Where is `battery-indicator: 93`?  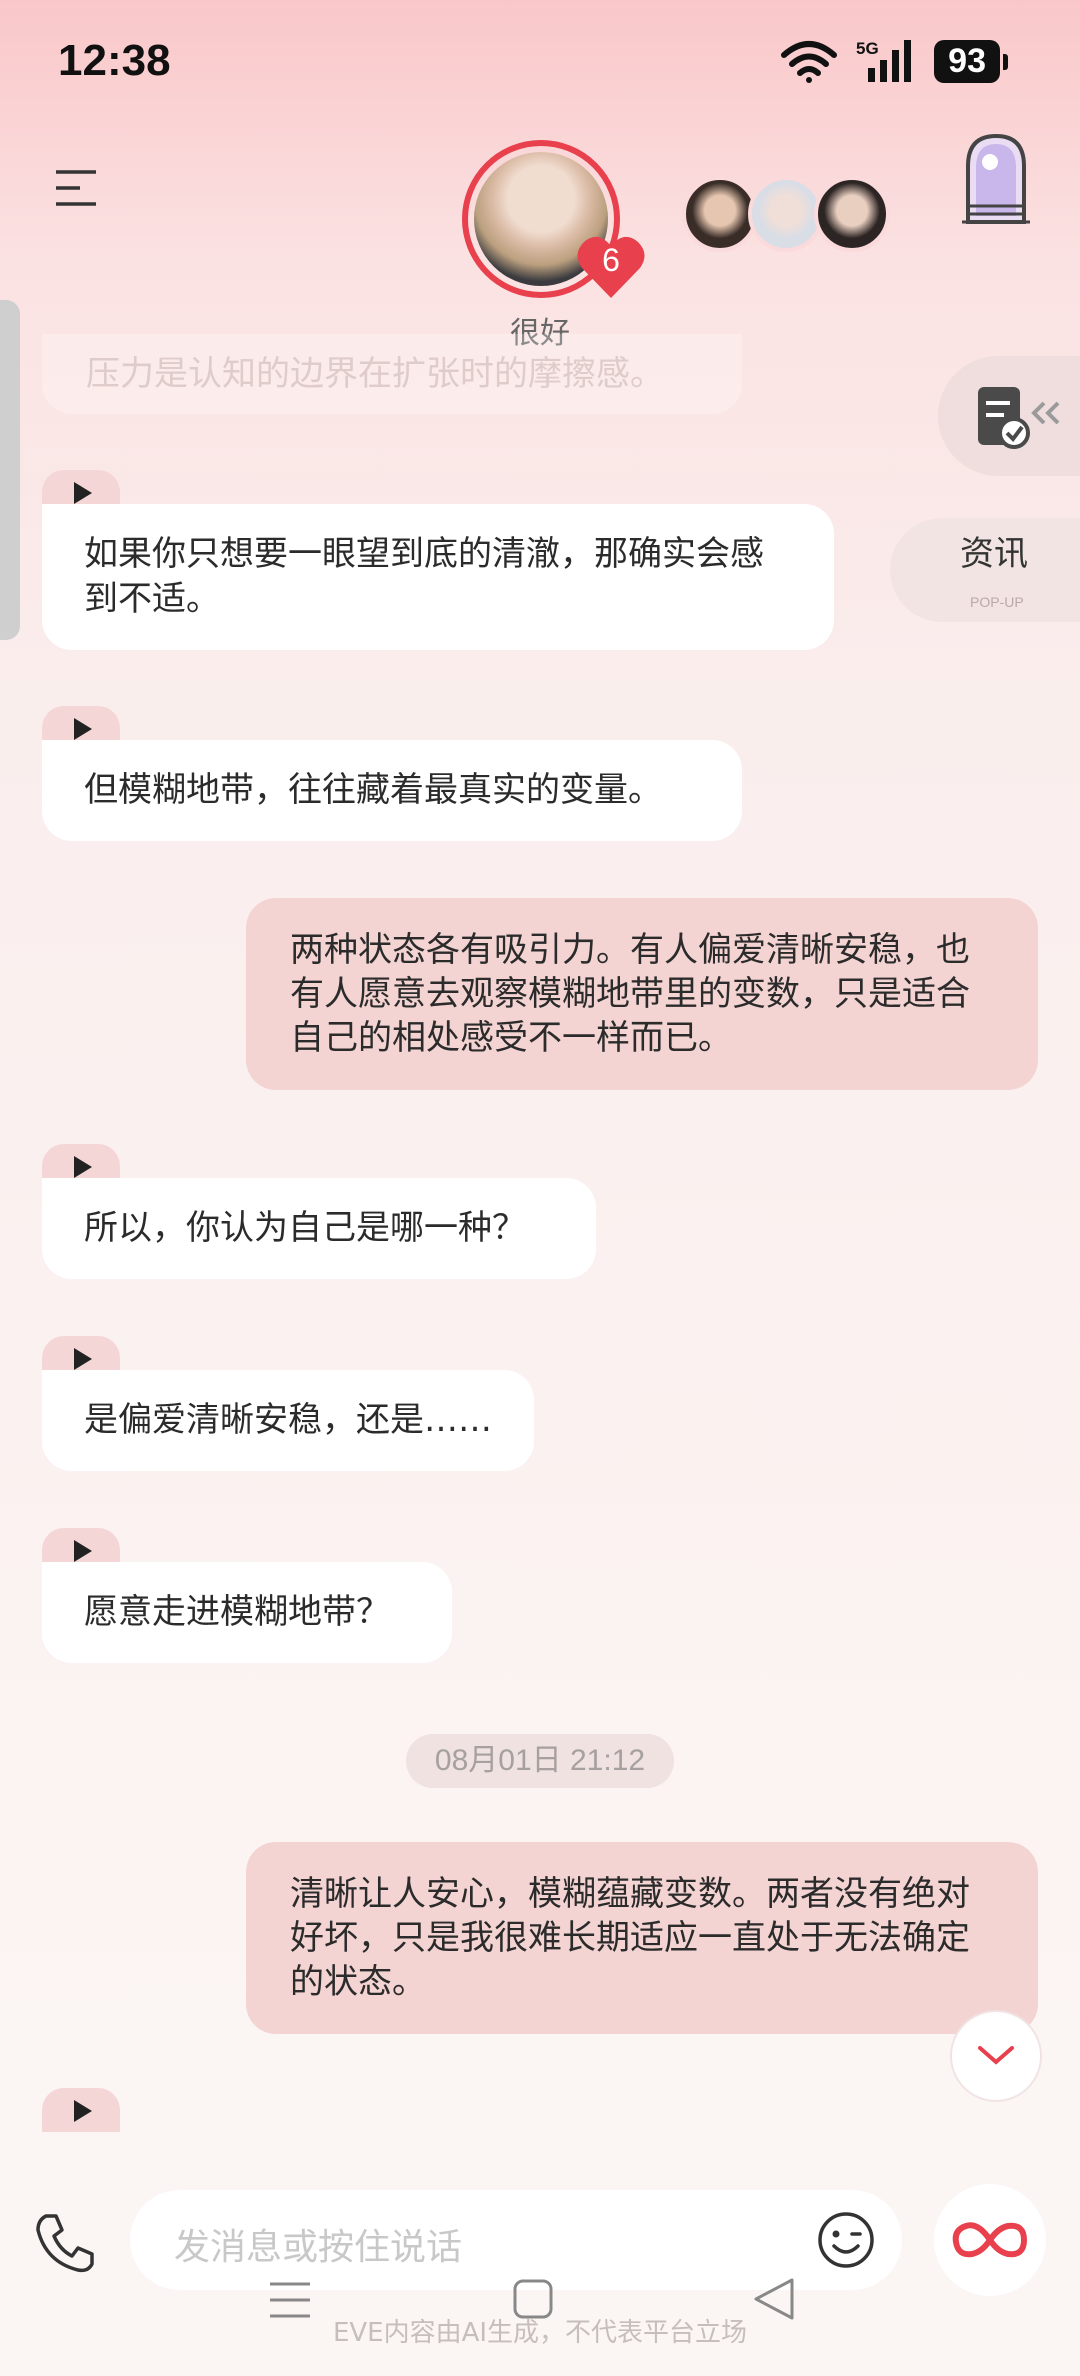
battery-indicator: 93 is located at coordinates (971, 61).